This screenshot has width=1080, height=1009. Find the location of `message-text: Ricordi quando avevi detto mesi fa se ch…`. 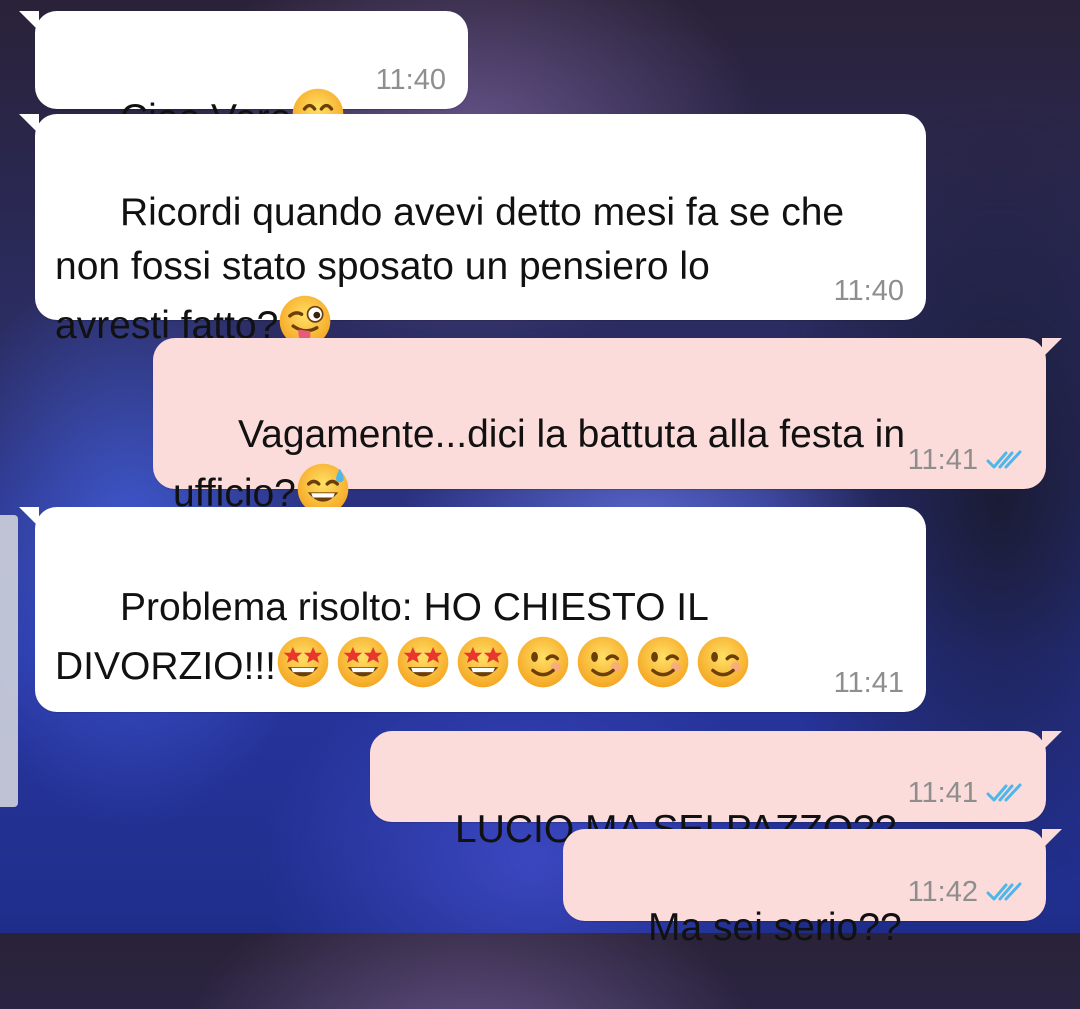

message-text: Ricordi quando avevi detto mesi fa se ch… is located at coordinates (450, 269).